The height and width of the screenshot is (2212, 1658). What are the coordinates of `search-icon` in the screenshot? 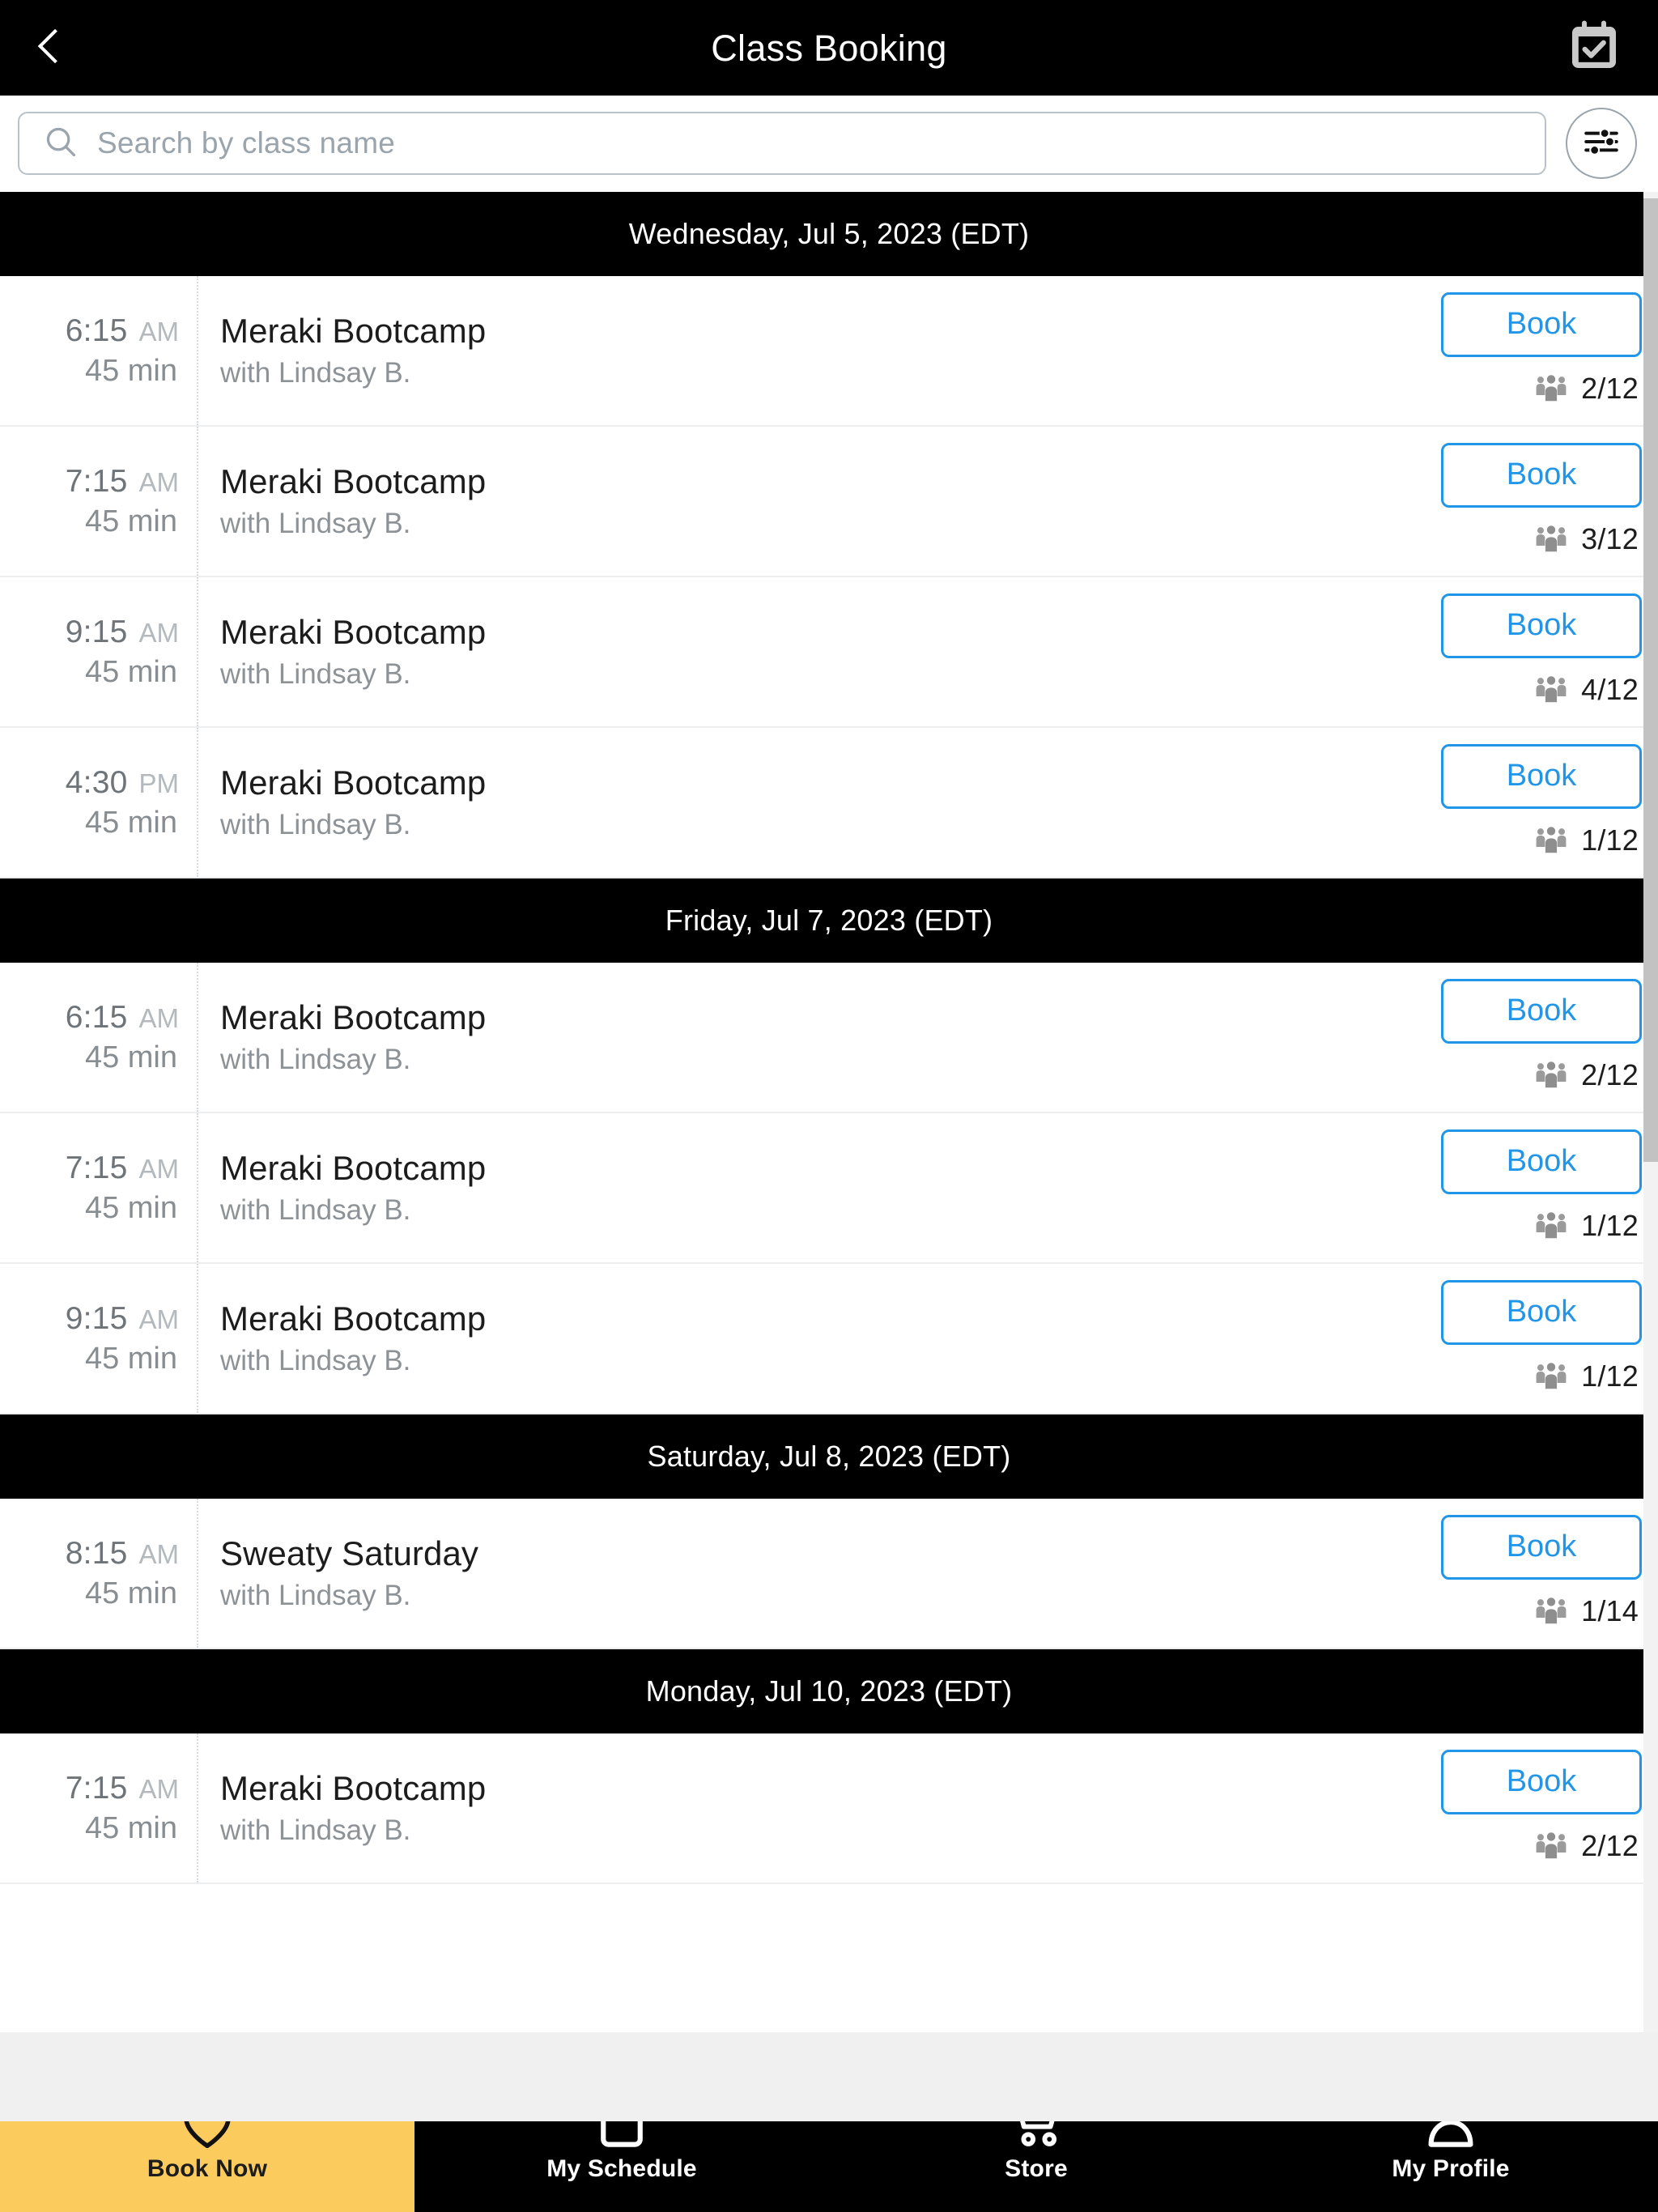 It's located at (60, 143).